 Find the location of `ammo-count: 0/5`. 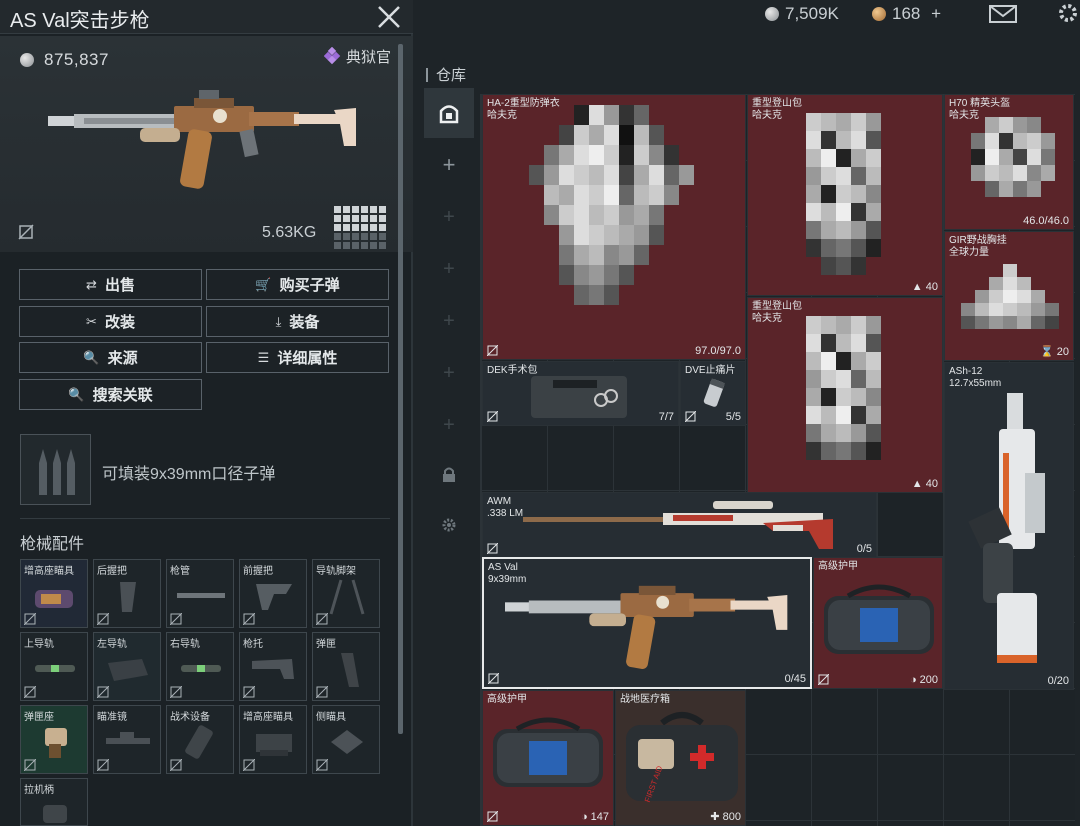

ammo-count: 0/5 is located at coordinates (864, 549).